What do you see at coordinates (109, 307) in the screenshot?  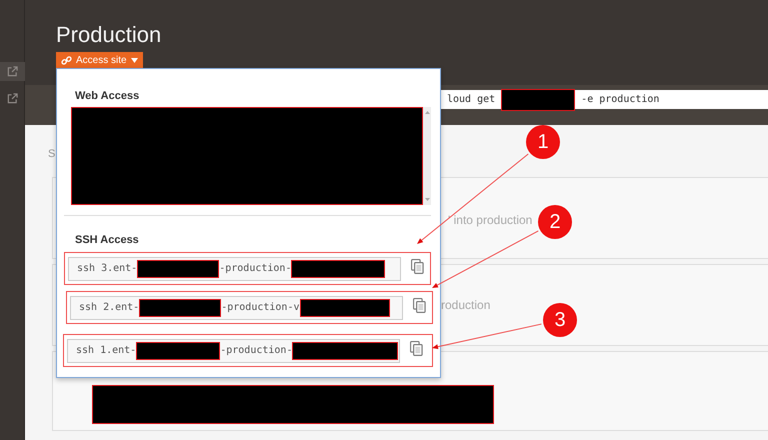 I see `ssh-command-text: ssh 2.ent-` at bounding box center [109, 307].